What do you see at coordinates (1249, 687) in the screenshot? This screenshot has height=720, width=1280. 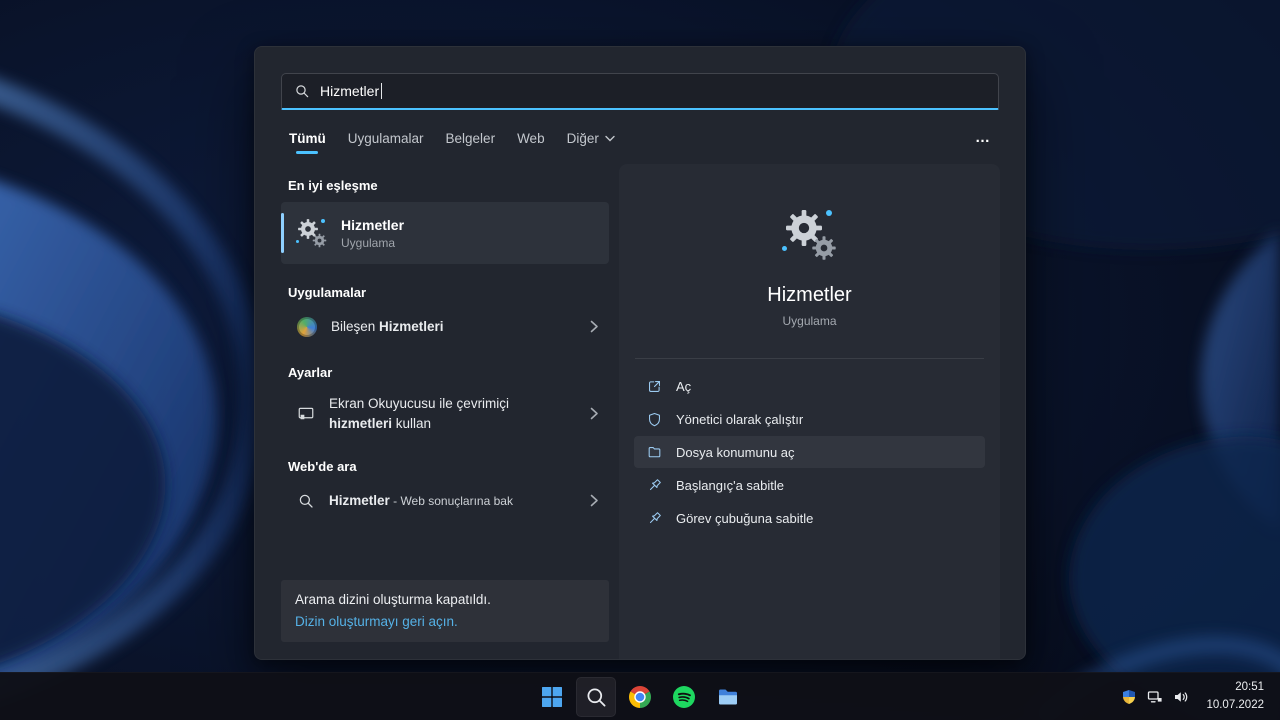 I see `time-text: 20:51` at bounding box center [1249, 687].